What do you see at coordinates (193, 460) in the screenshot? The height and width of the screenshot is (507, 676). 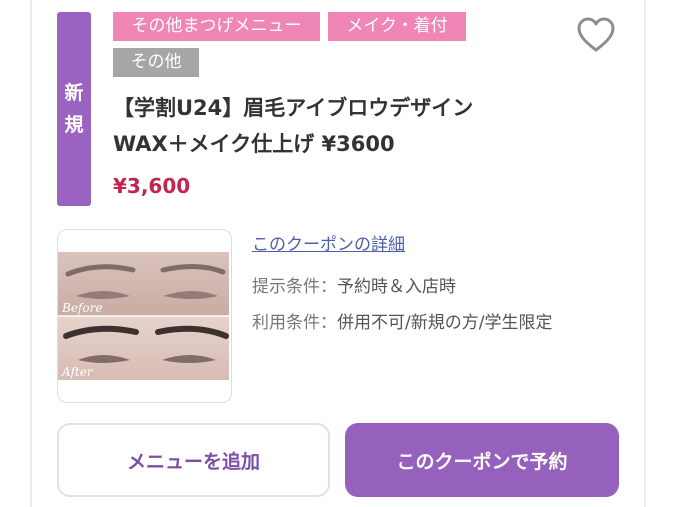 I see `add-menu-button: メニューを追加` at bounding box center [193, 460].